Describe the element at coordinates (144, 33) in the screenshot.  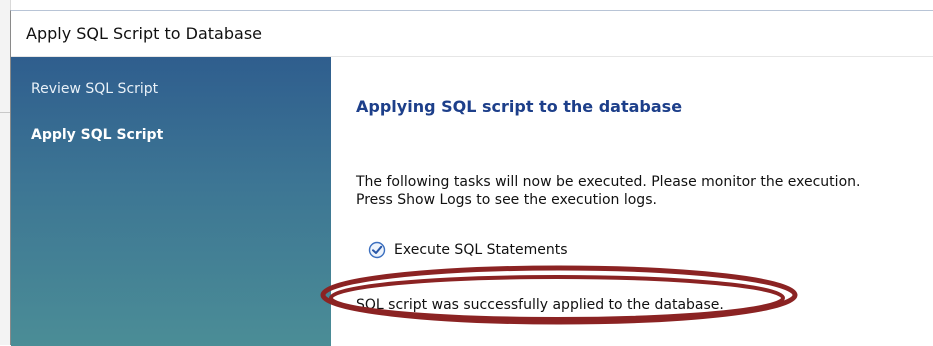
I see `dialog-title: Apply SQL Script to Database` at that location.